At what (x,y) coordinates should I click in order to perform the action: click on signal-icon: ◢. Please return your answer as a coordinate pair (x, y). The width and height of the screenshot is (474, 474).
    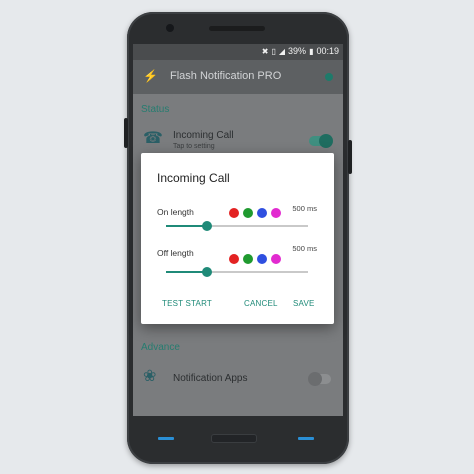
    Looking at the image, I should click on (282, 51).